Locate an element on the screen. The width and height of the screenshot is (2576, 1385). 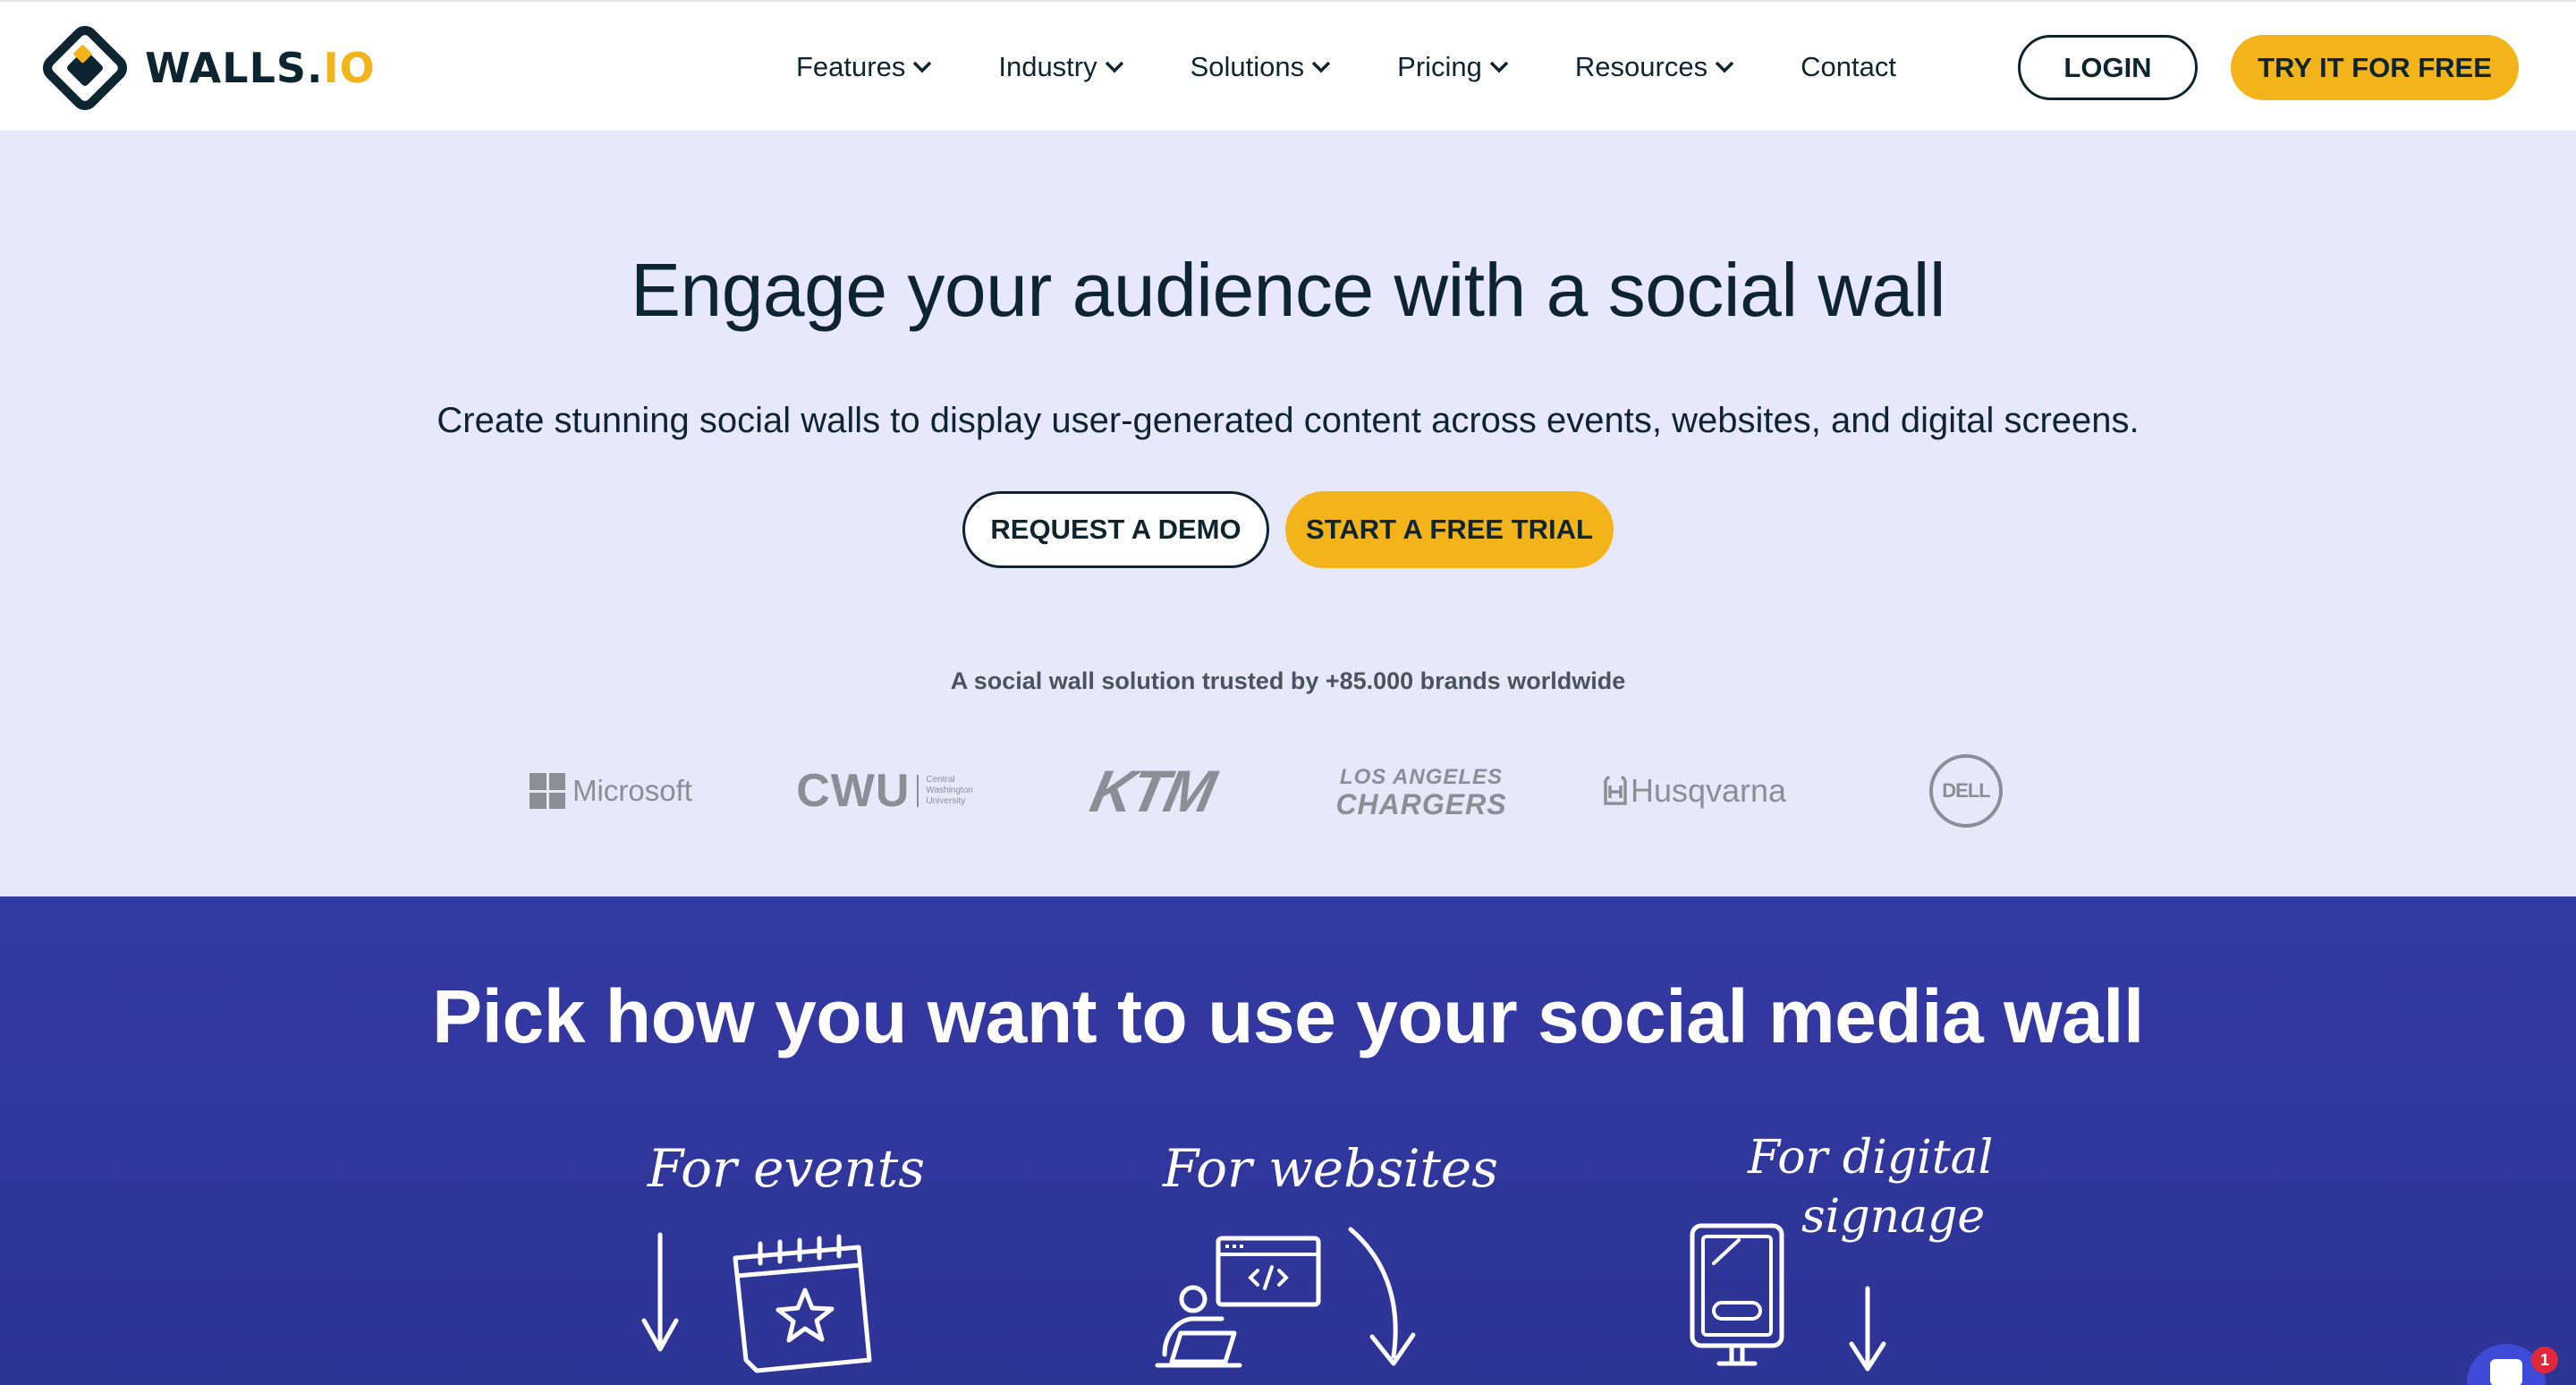
husqvarna-logo: Husqvarna is located at coordinates (1694, 791).